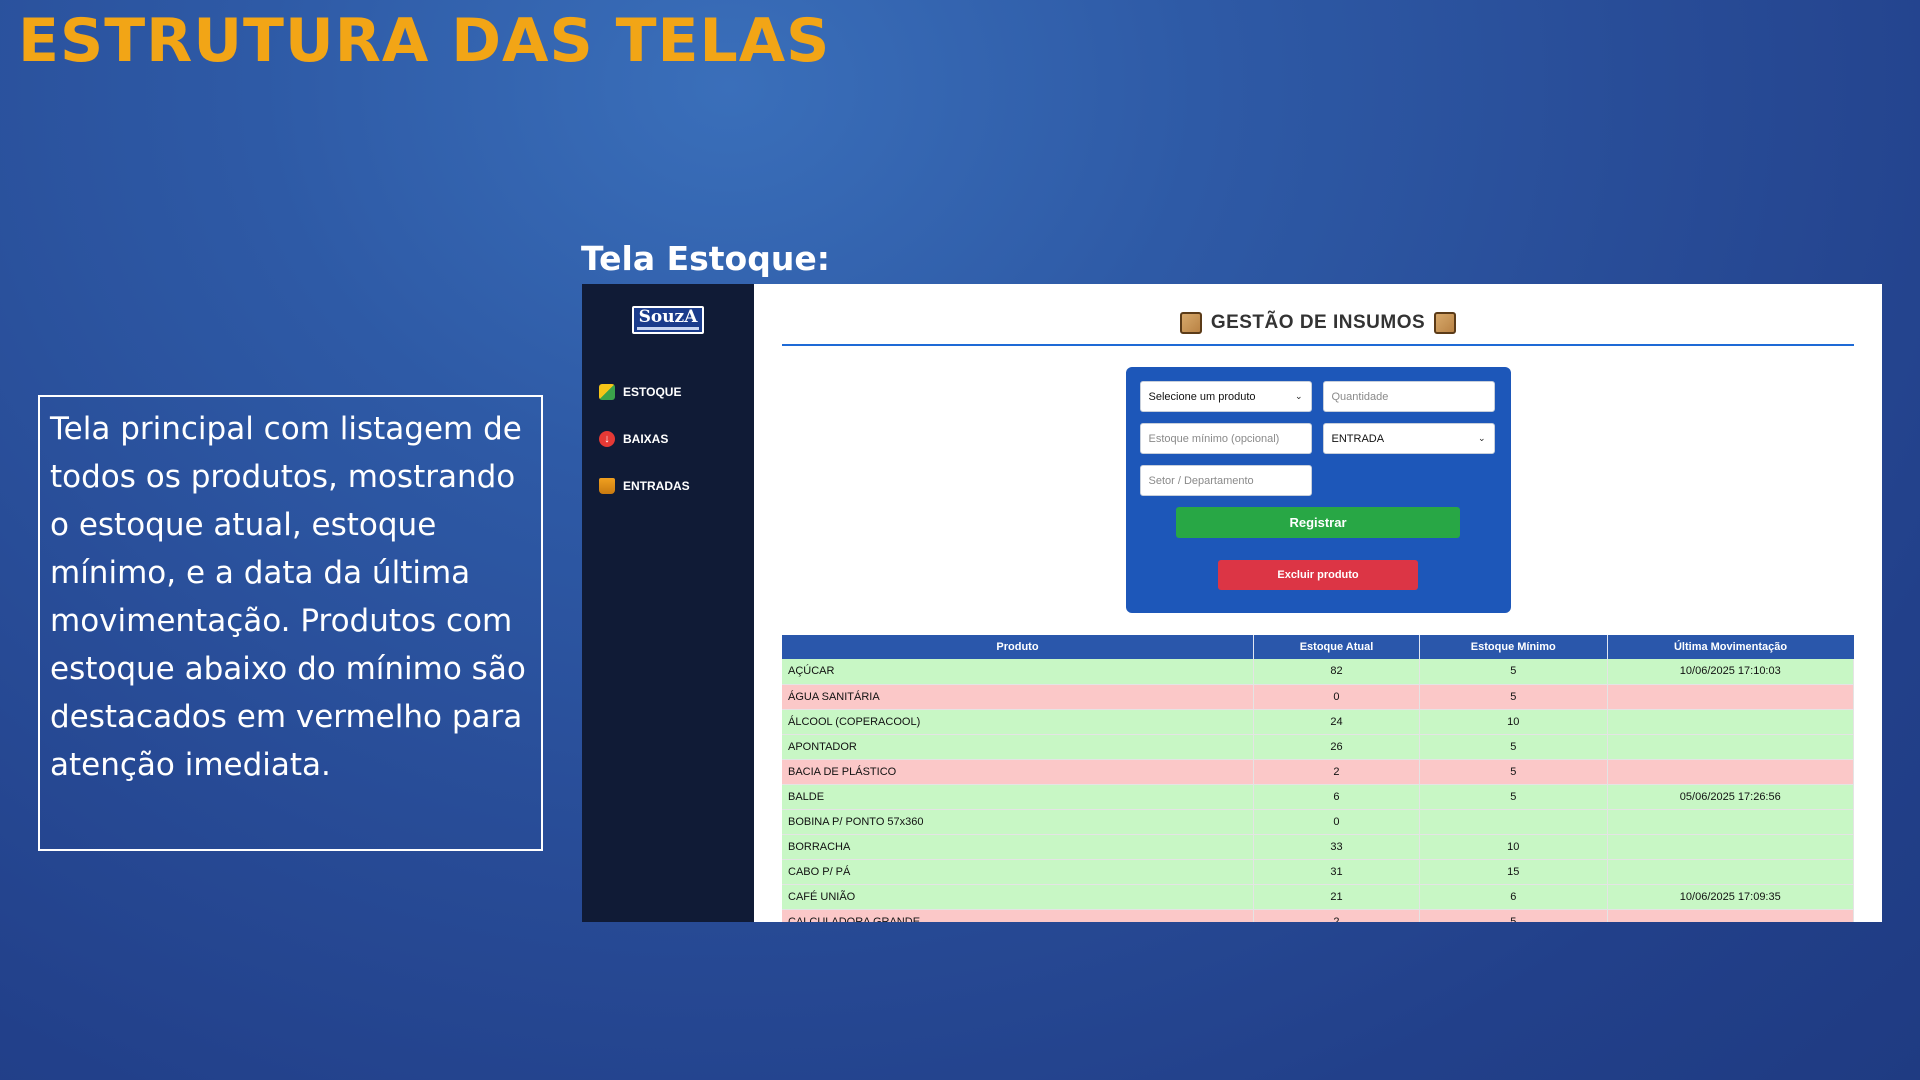  What do you see at coordinates (1318, 575) in the screenshot?
I see `delete-product-button: Excluir produto` at bounding box center [1318, 575].